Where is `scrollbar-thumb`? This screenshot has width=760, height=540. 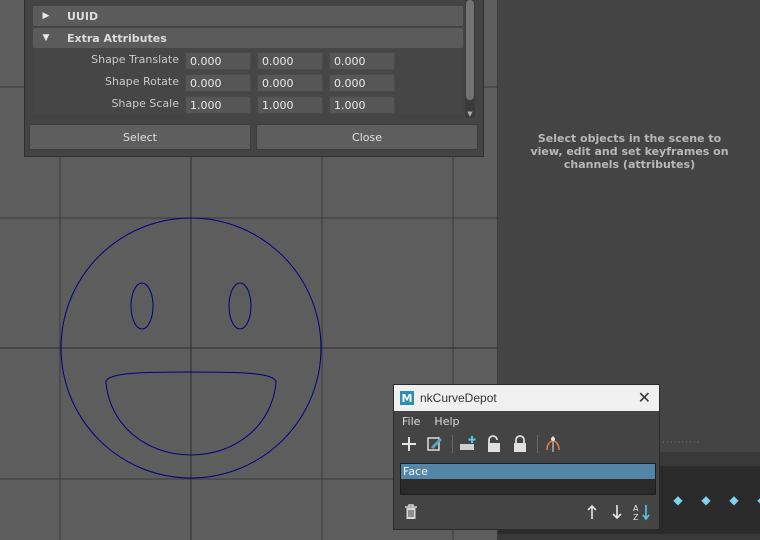
scrollbar-thumb is located at coordinates (470, 50).